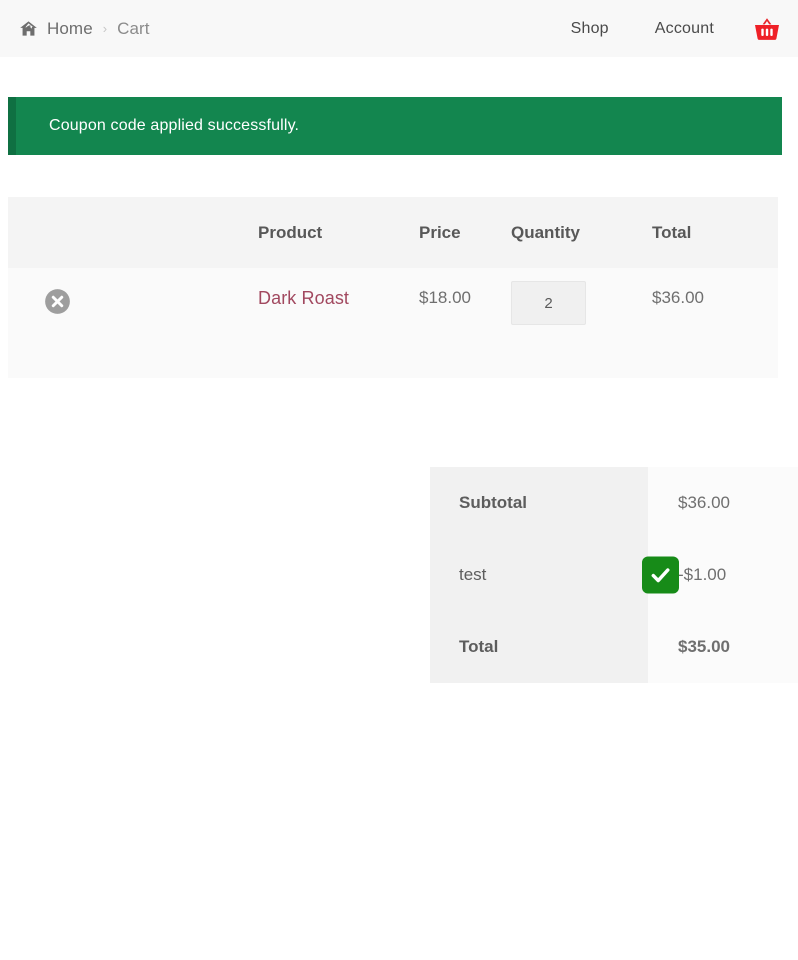 The height and width of the screenshot is (960, 798). What do you see at coordinates (133, 323) in the screenshot?
I see `cell-remove` at bounding box center [133, 323].